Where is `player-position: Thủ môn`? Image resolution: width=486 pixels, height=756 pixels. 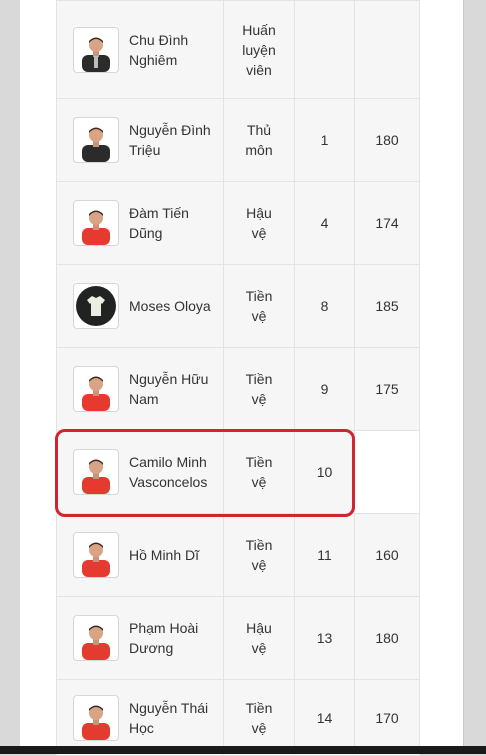
player-position: Thủ môn is located at coordinates (259, 140).